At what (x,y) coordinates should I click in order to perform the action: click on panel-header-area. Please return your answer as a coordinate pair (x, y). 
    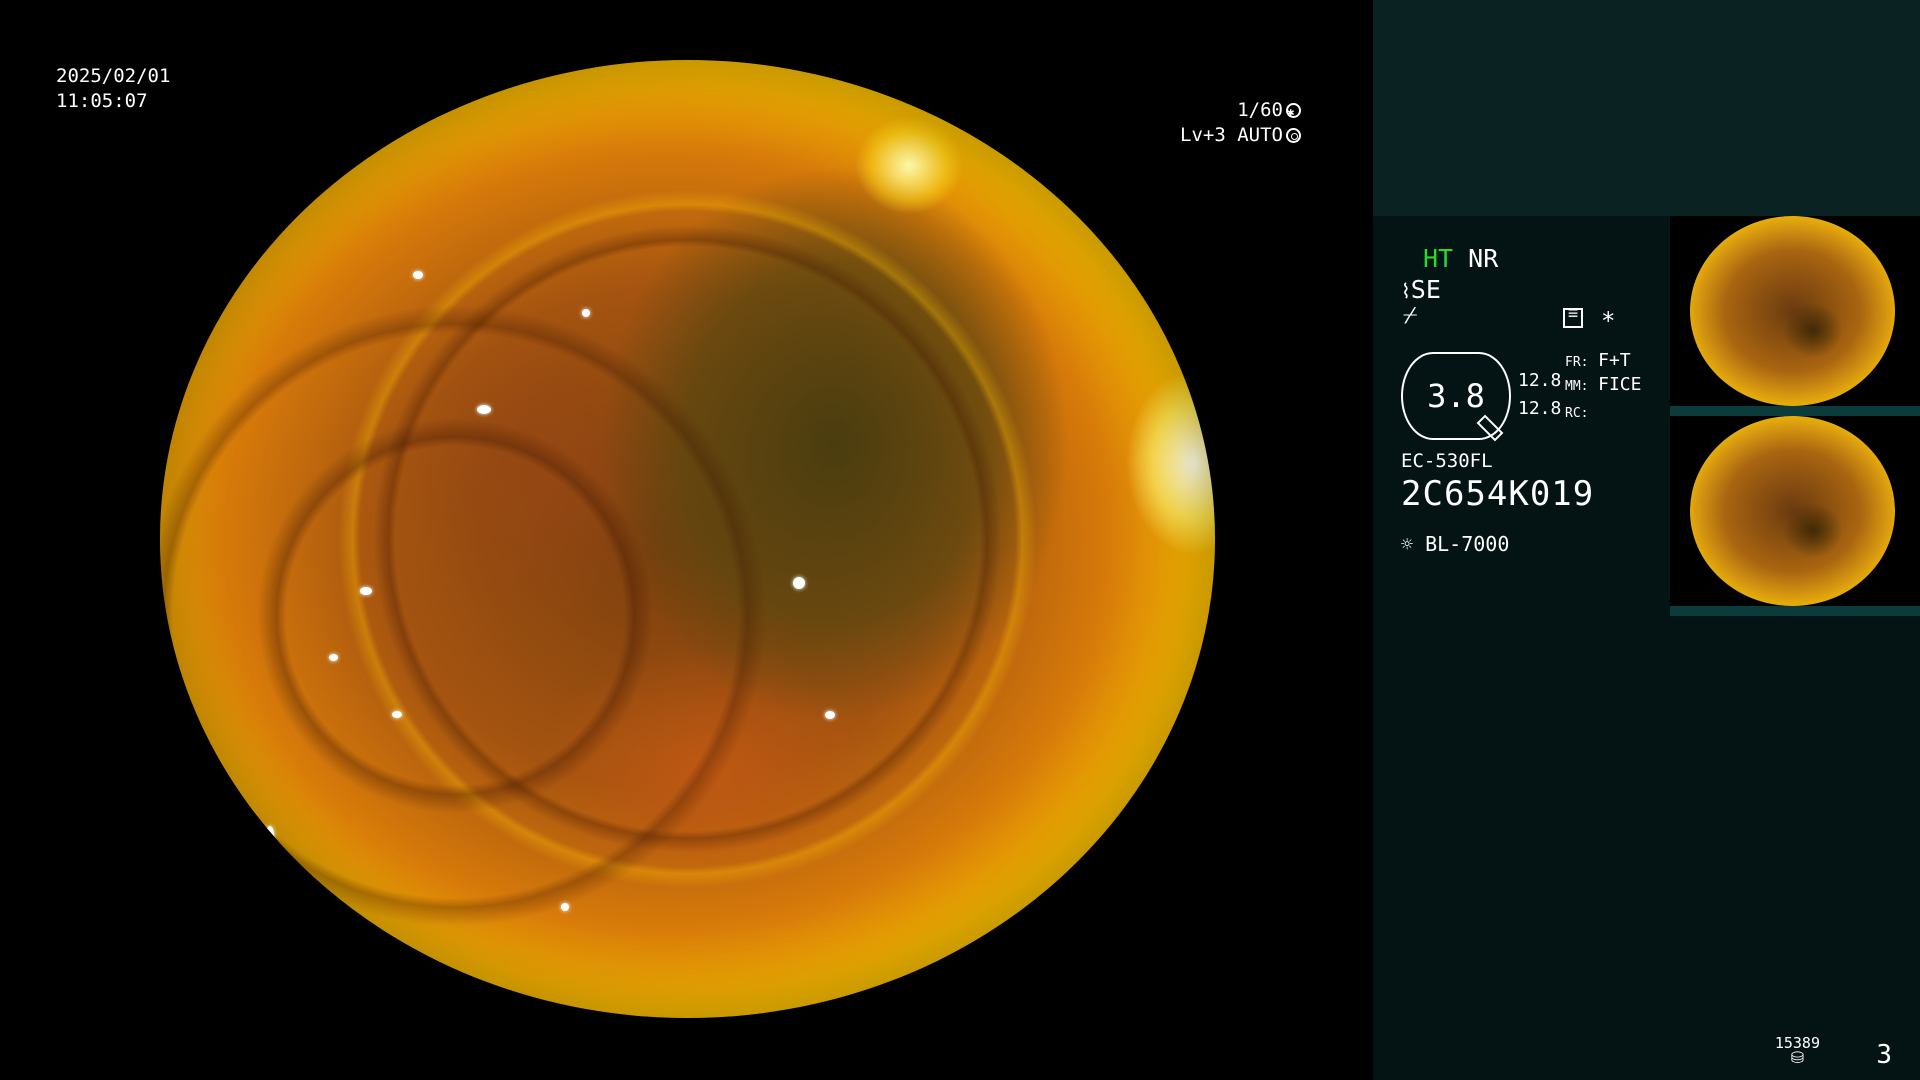
    Looking at the image, I should click on (1646, 108).